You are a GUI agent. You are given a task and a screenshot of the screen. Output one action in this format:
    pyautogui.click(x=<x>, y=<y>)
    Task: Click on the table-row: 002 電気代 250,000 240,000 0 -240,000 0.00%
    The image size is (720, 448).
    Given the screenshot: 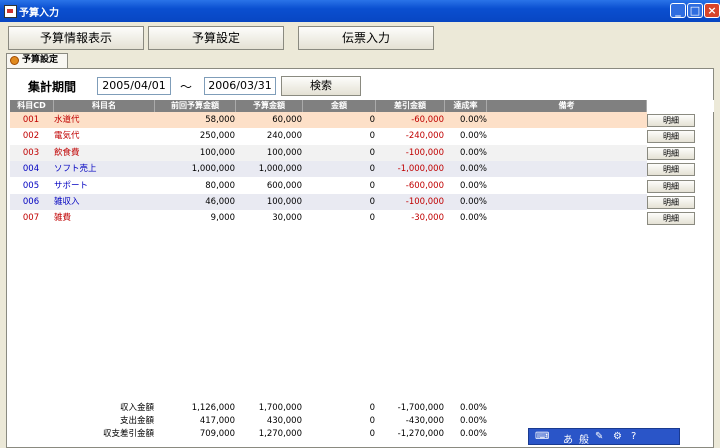 What is the action you would take?
    pyautogui.click(x=328, y=136)
    